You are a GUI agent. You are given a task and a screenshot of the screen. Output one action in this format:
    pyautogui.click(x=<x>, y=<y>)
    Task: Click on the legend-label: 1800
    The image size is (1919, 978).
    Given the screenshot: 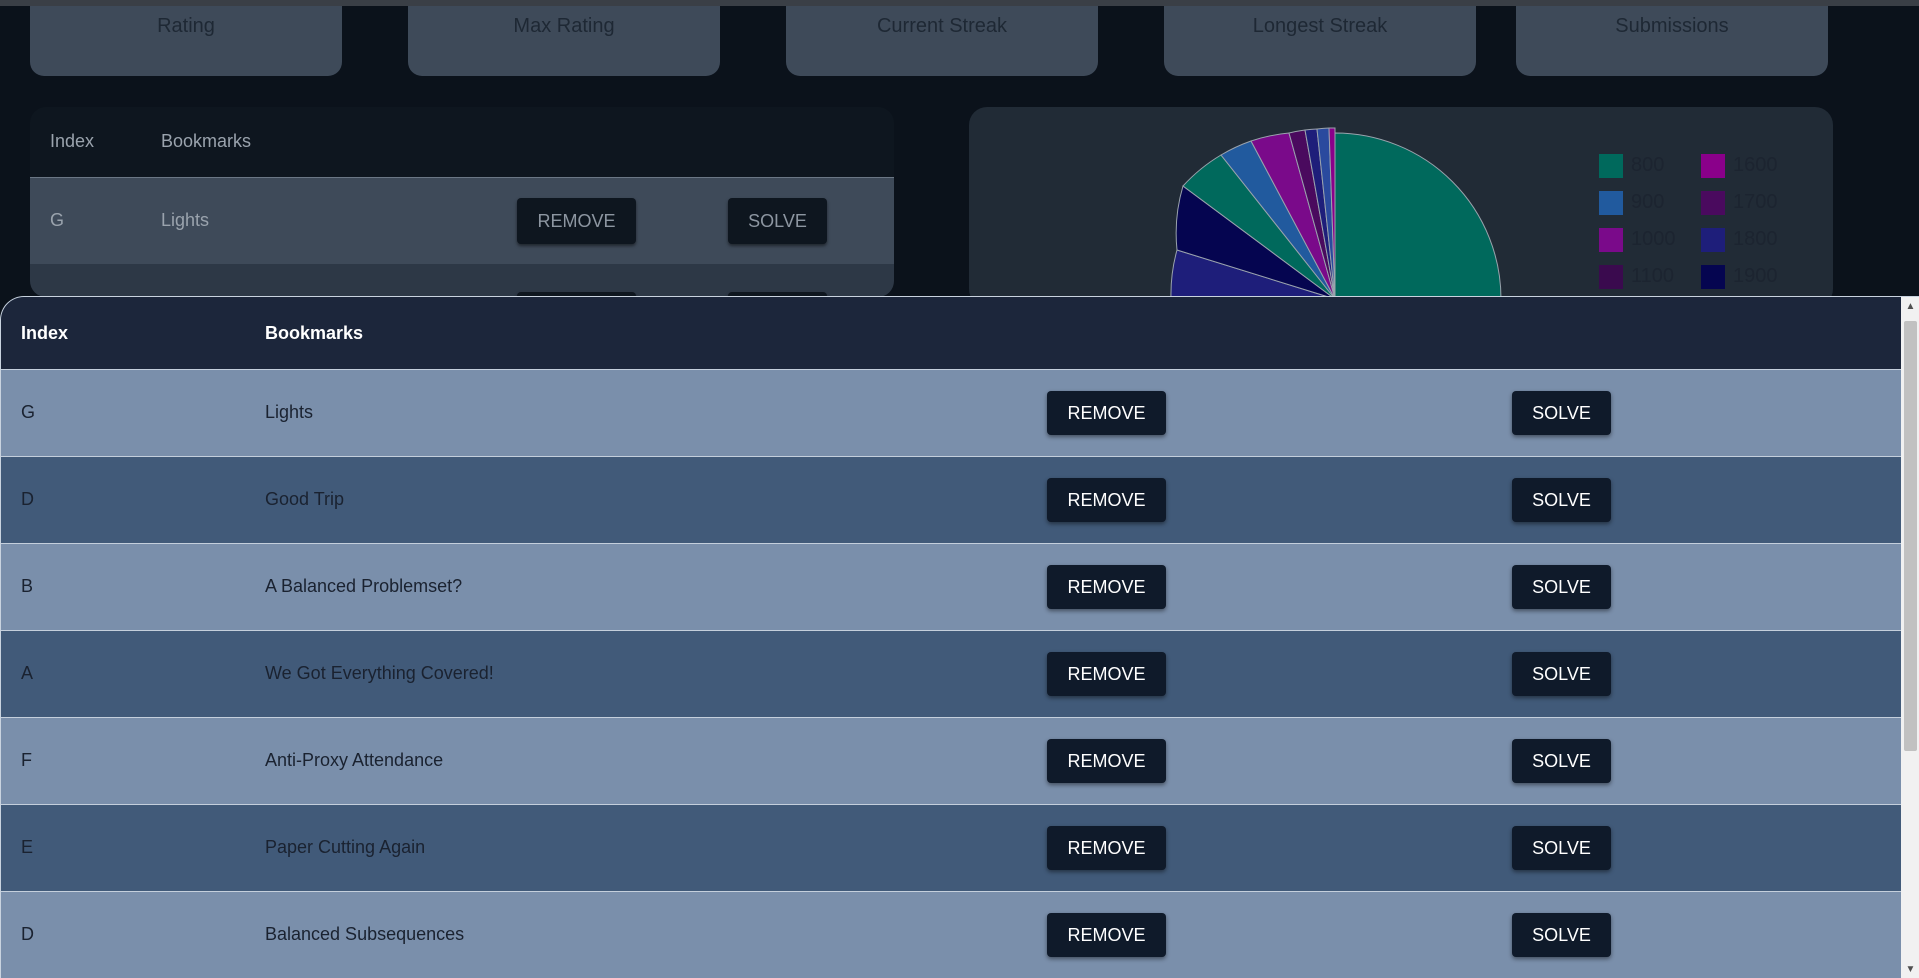 What is the action you would take?
    pyautogui.click(x=1755, y=239)
    